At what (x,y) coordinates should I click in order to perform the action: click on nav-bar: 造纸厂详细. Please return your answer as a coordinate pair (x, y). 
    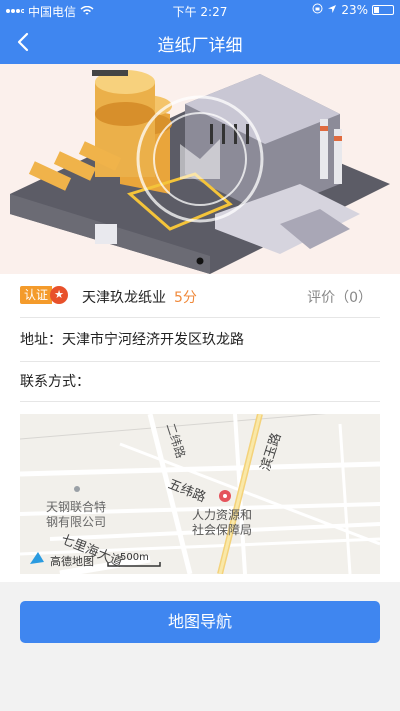
    Looking at the image, I should click on (200, 42).